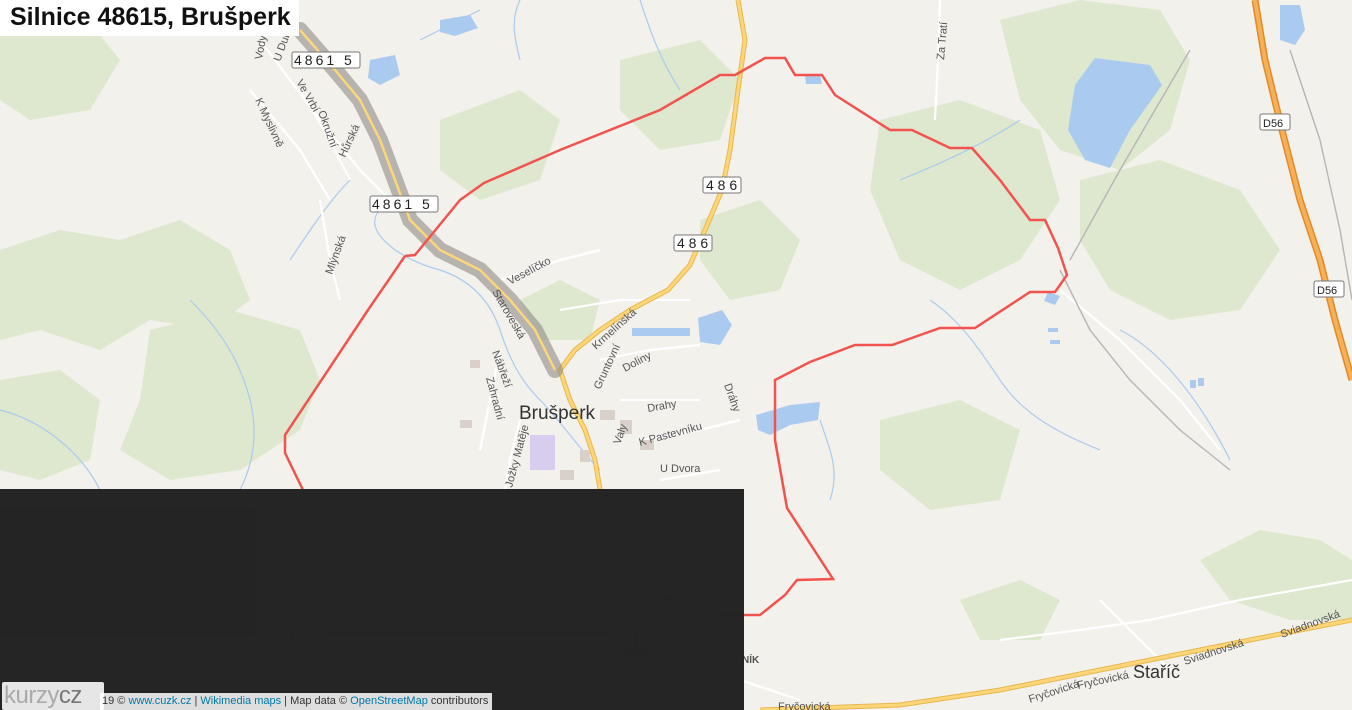 The width and height of the screenshot is (1352, 710). I want to click on road-shield-d56-lower: D56, so click(1329, 289).